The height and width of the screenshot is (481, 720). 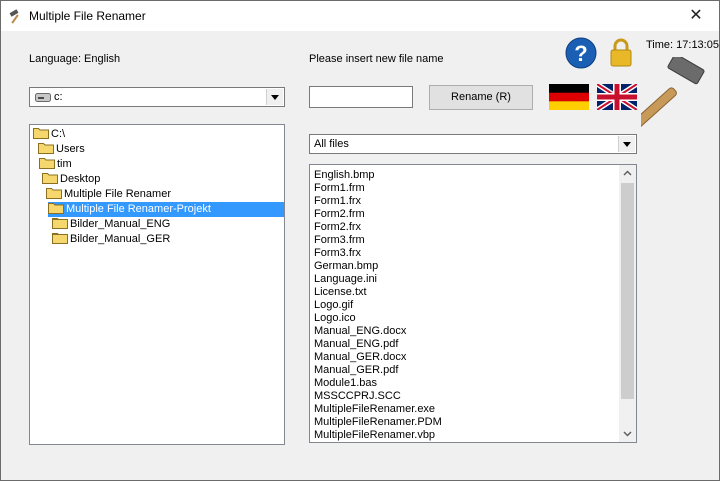 What do you see at coordinates (360, 357) in the screenshot?
I see `file-list-item: Manual_GER.docx` at bounding box center [360, 357].